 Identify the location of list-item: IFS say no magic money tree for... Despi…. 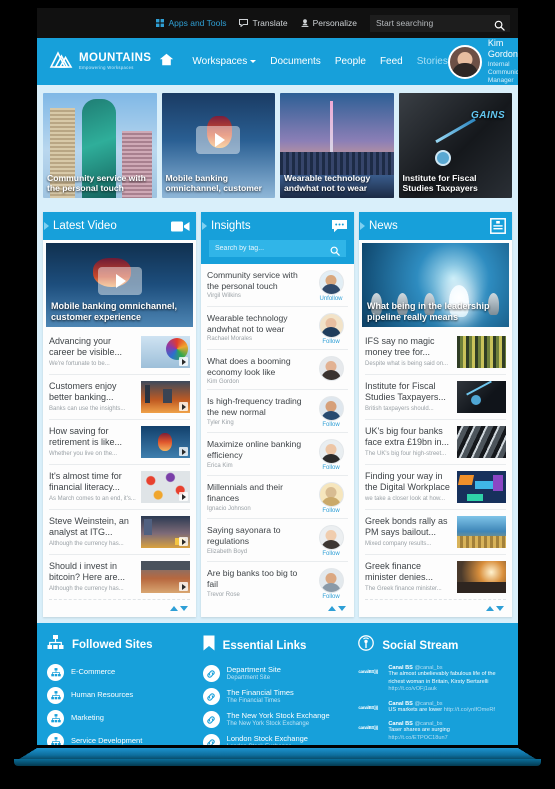
(435, 352).